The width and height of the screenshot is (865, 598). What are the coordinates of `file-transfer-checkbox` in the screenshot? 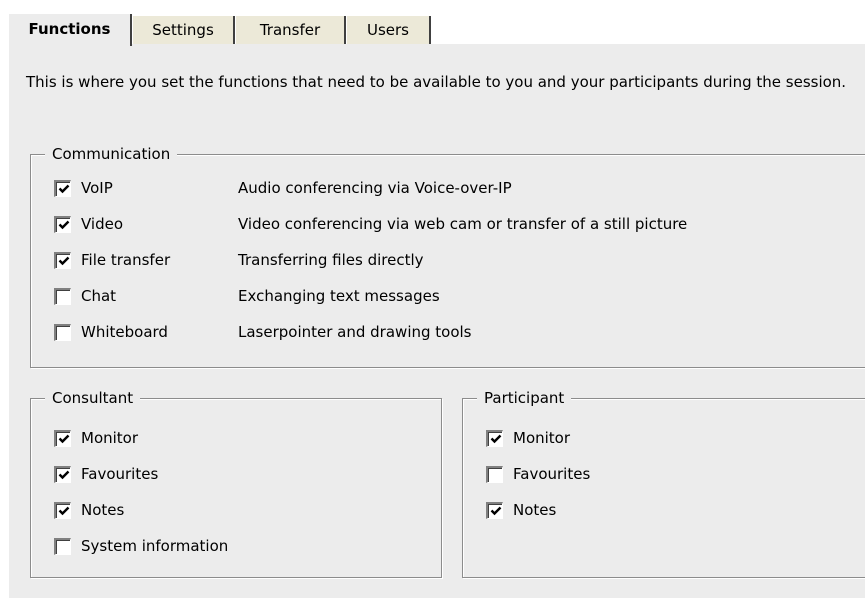 It's located at (62, 260).